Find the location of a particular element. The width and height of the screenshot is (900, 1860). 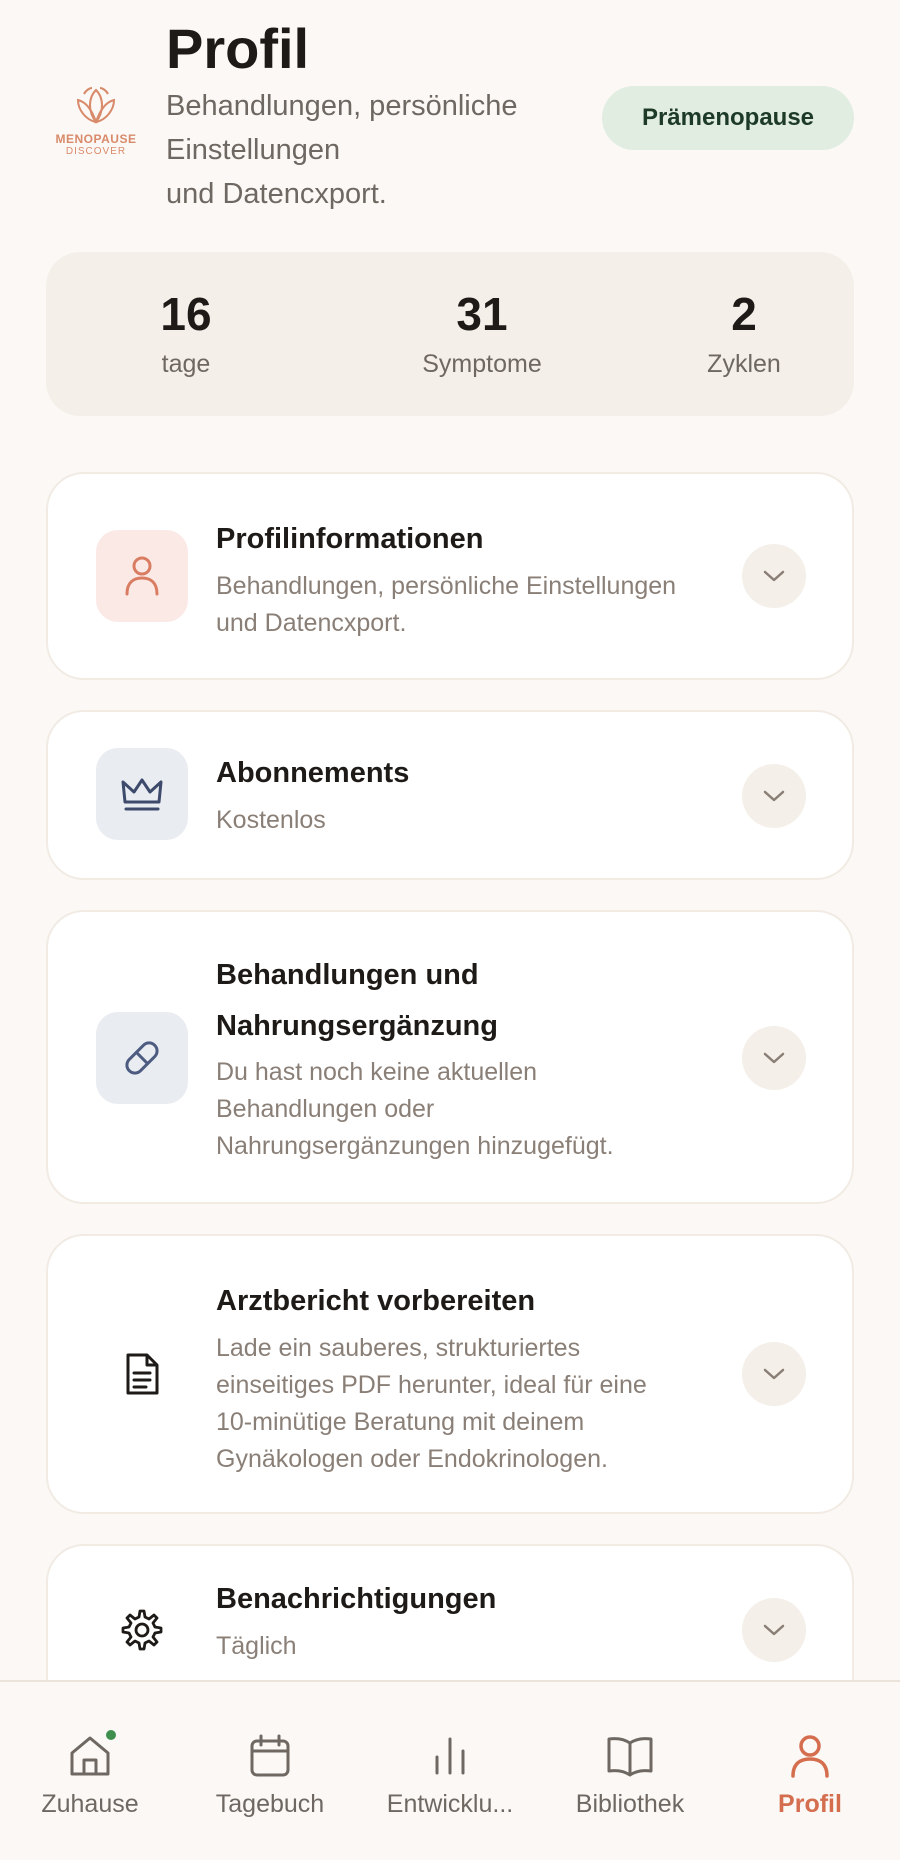

nav-label: Zuhause is located at coordinates (90, 1804).